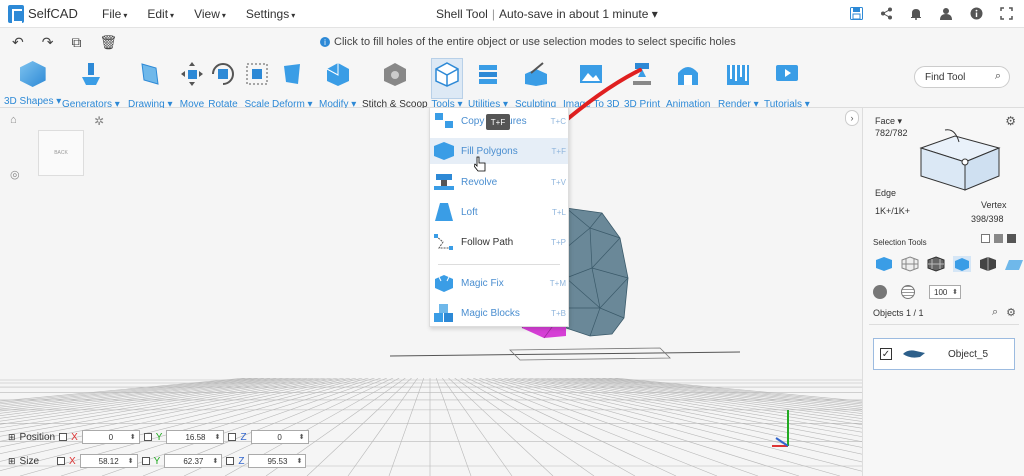  Describe the element at coordinates (499, 212) in the screenshot. I see `menu-item-loft: Loft T+L` at that location.